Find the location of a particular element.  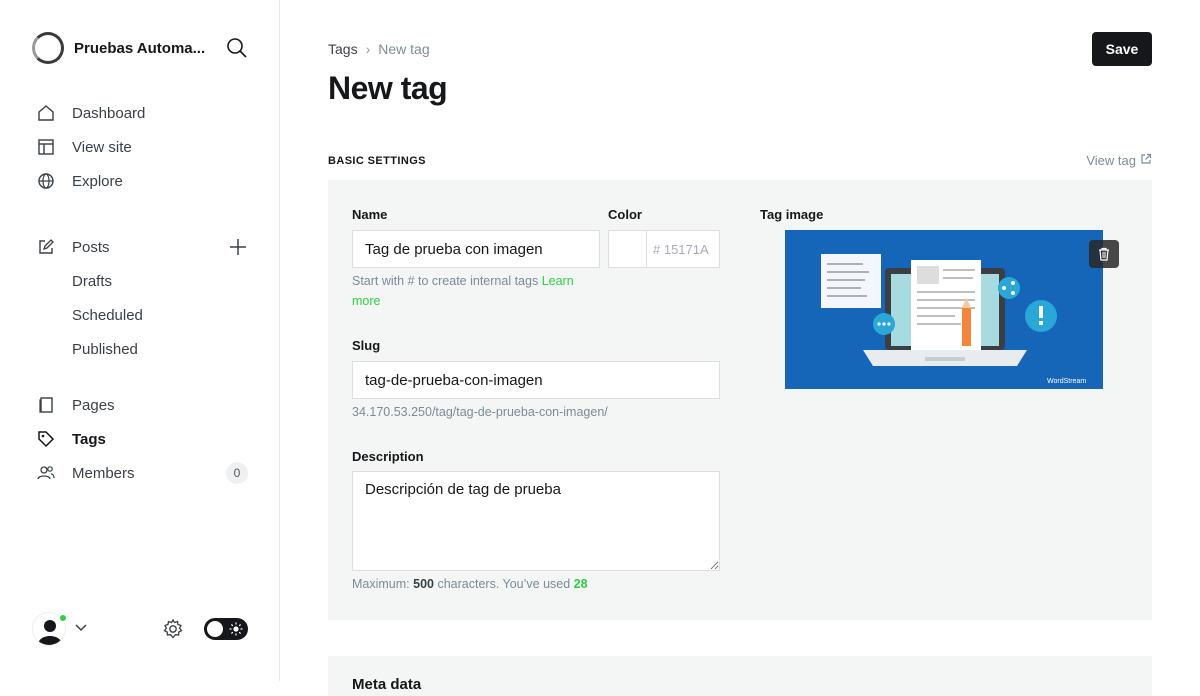

breadcrumb-tags-link: Tags is located at coordinates (343, 49).